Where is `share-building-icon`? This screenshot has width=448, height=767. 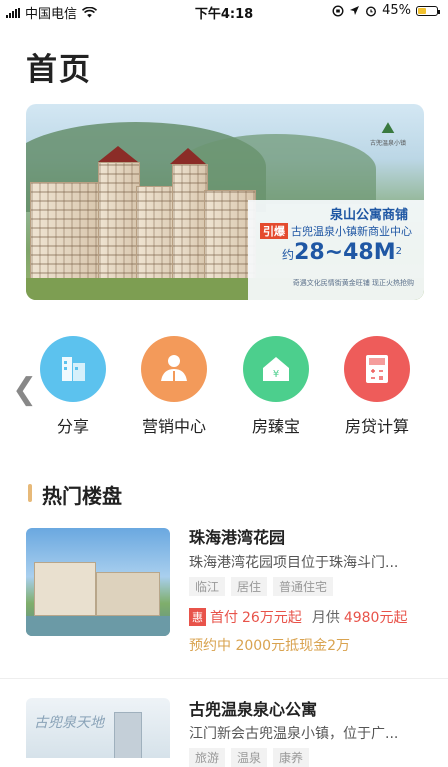
share-building-icon is located at coordinates (73, 369).